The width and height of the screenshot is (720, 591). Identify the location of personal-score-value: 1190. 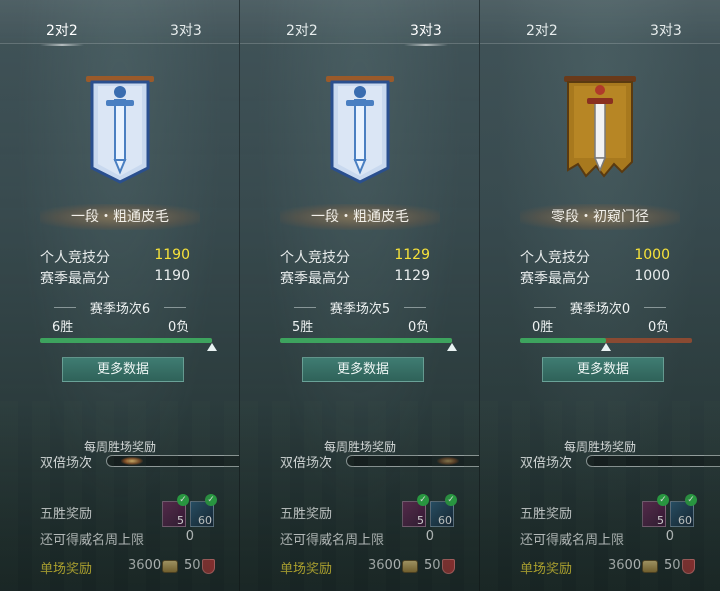
(172, 255).